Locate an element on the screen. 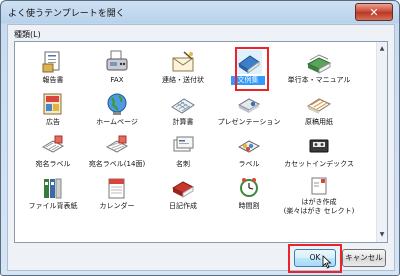 This screenshot has width=400, height=276. template-item-diary: 日記作成 is located at coordinates (183, 195).